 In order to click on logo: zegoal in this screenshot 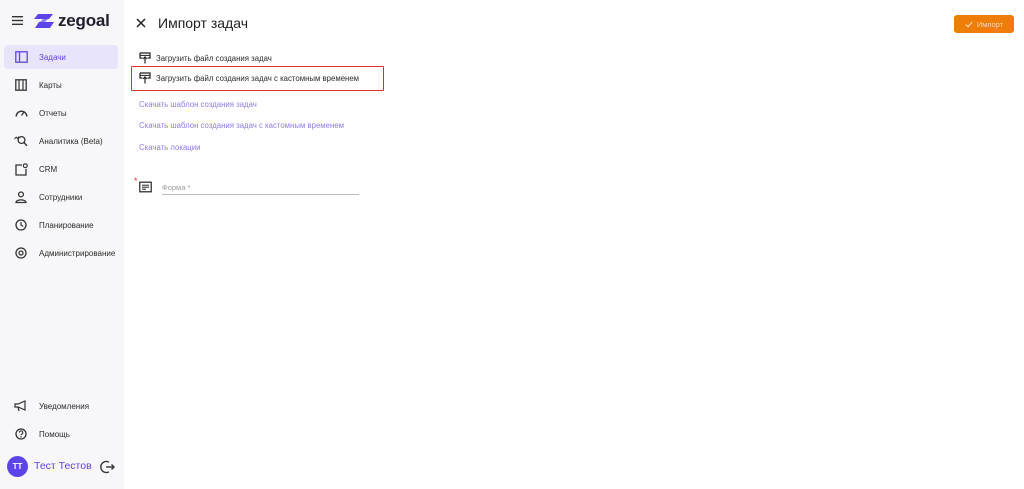, I will do `click(72, 21)`.